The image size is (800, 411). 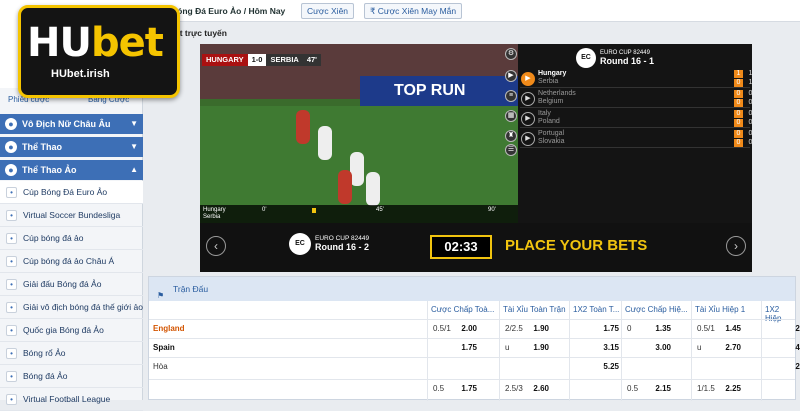 I want to click on odds-cell: 0.5 2.15, so click(x=650, y=389).